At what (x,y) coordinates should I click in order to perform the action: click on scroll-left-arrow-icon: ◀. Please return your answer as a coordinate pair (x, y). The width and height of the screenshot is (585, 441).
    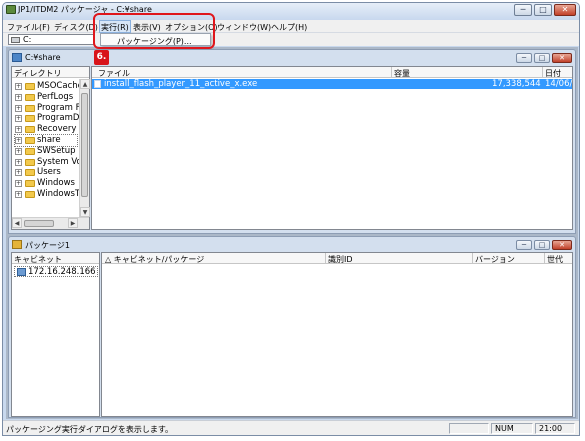
    Looking at the image, I should click on (17, 223).